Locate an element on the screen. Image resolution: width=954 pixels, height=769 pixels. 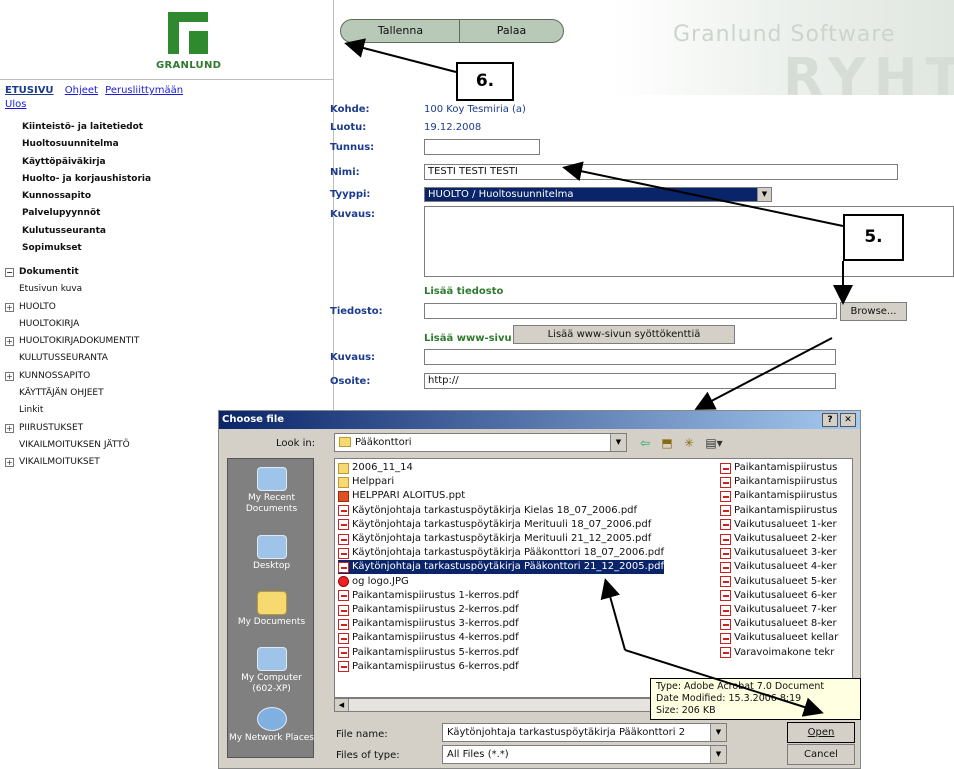
file-item: Paikantamispiirustus 4-kerros.pdf is located at coordinates (428, 638).